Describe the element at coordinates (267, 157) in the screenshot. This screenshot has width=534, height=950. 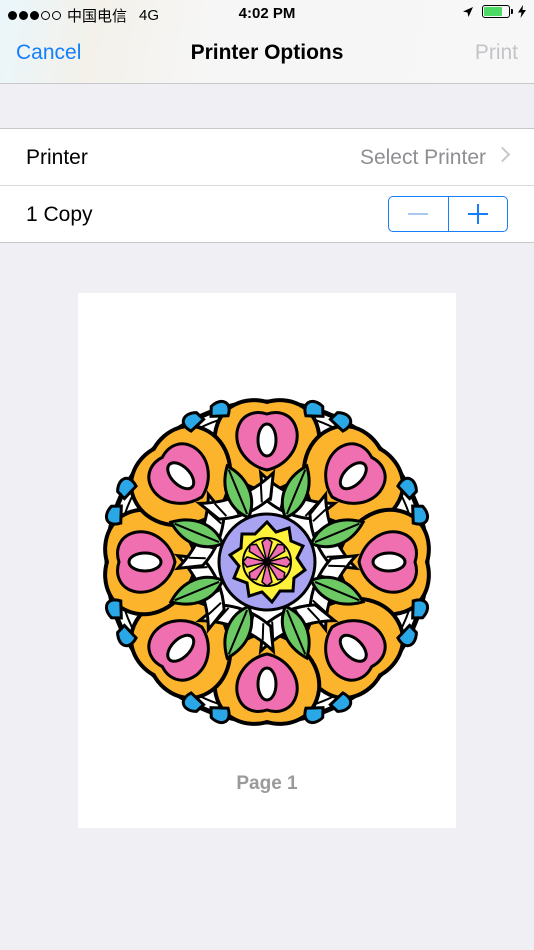
I see `printer-row: Printer Select Printer` at that location.